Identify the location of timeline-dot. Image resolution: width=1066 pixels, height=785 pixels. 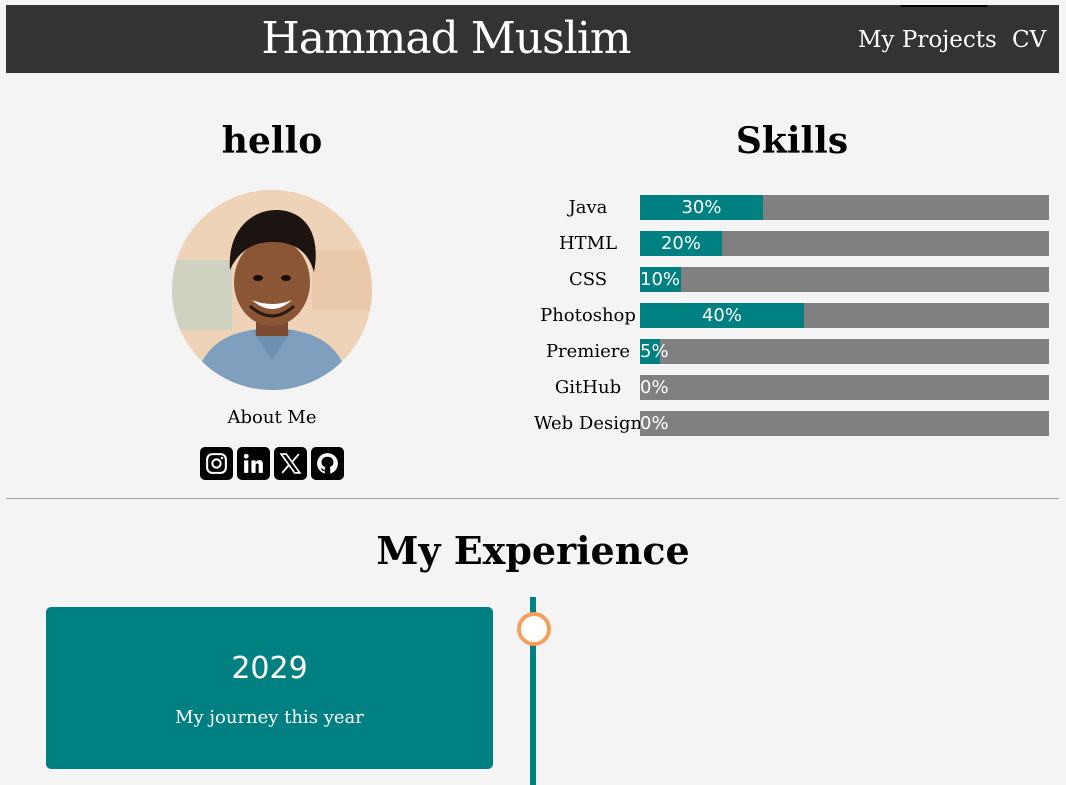
(534, 629).